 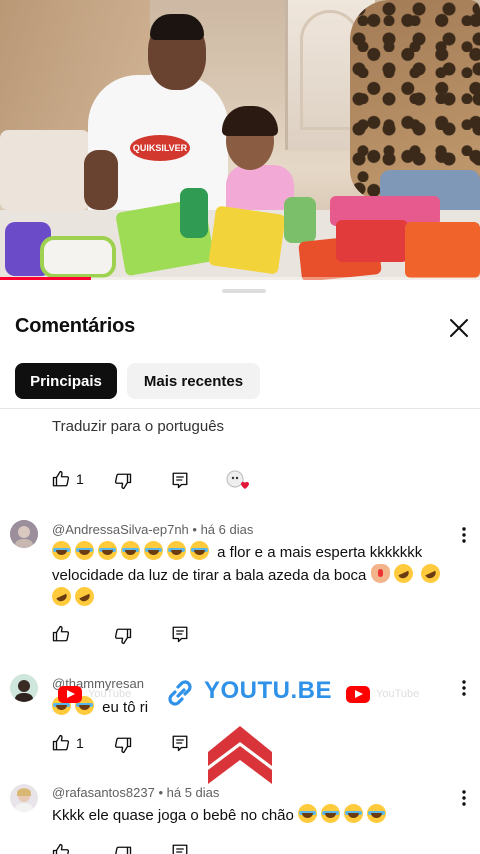 I want to click on creator-heart, so click(x=238, y=481).